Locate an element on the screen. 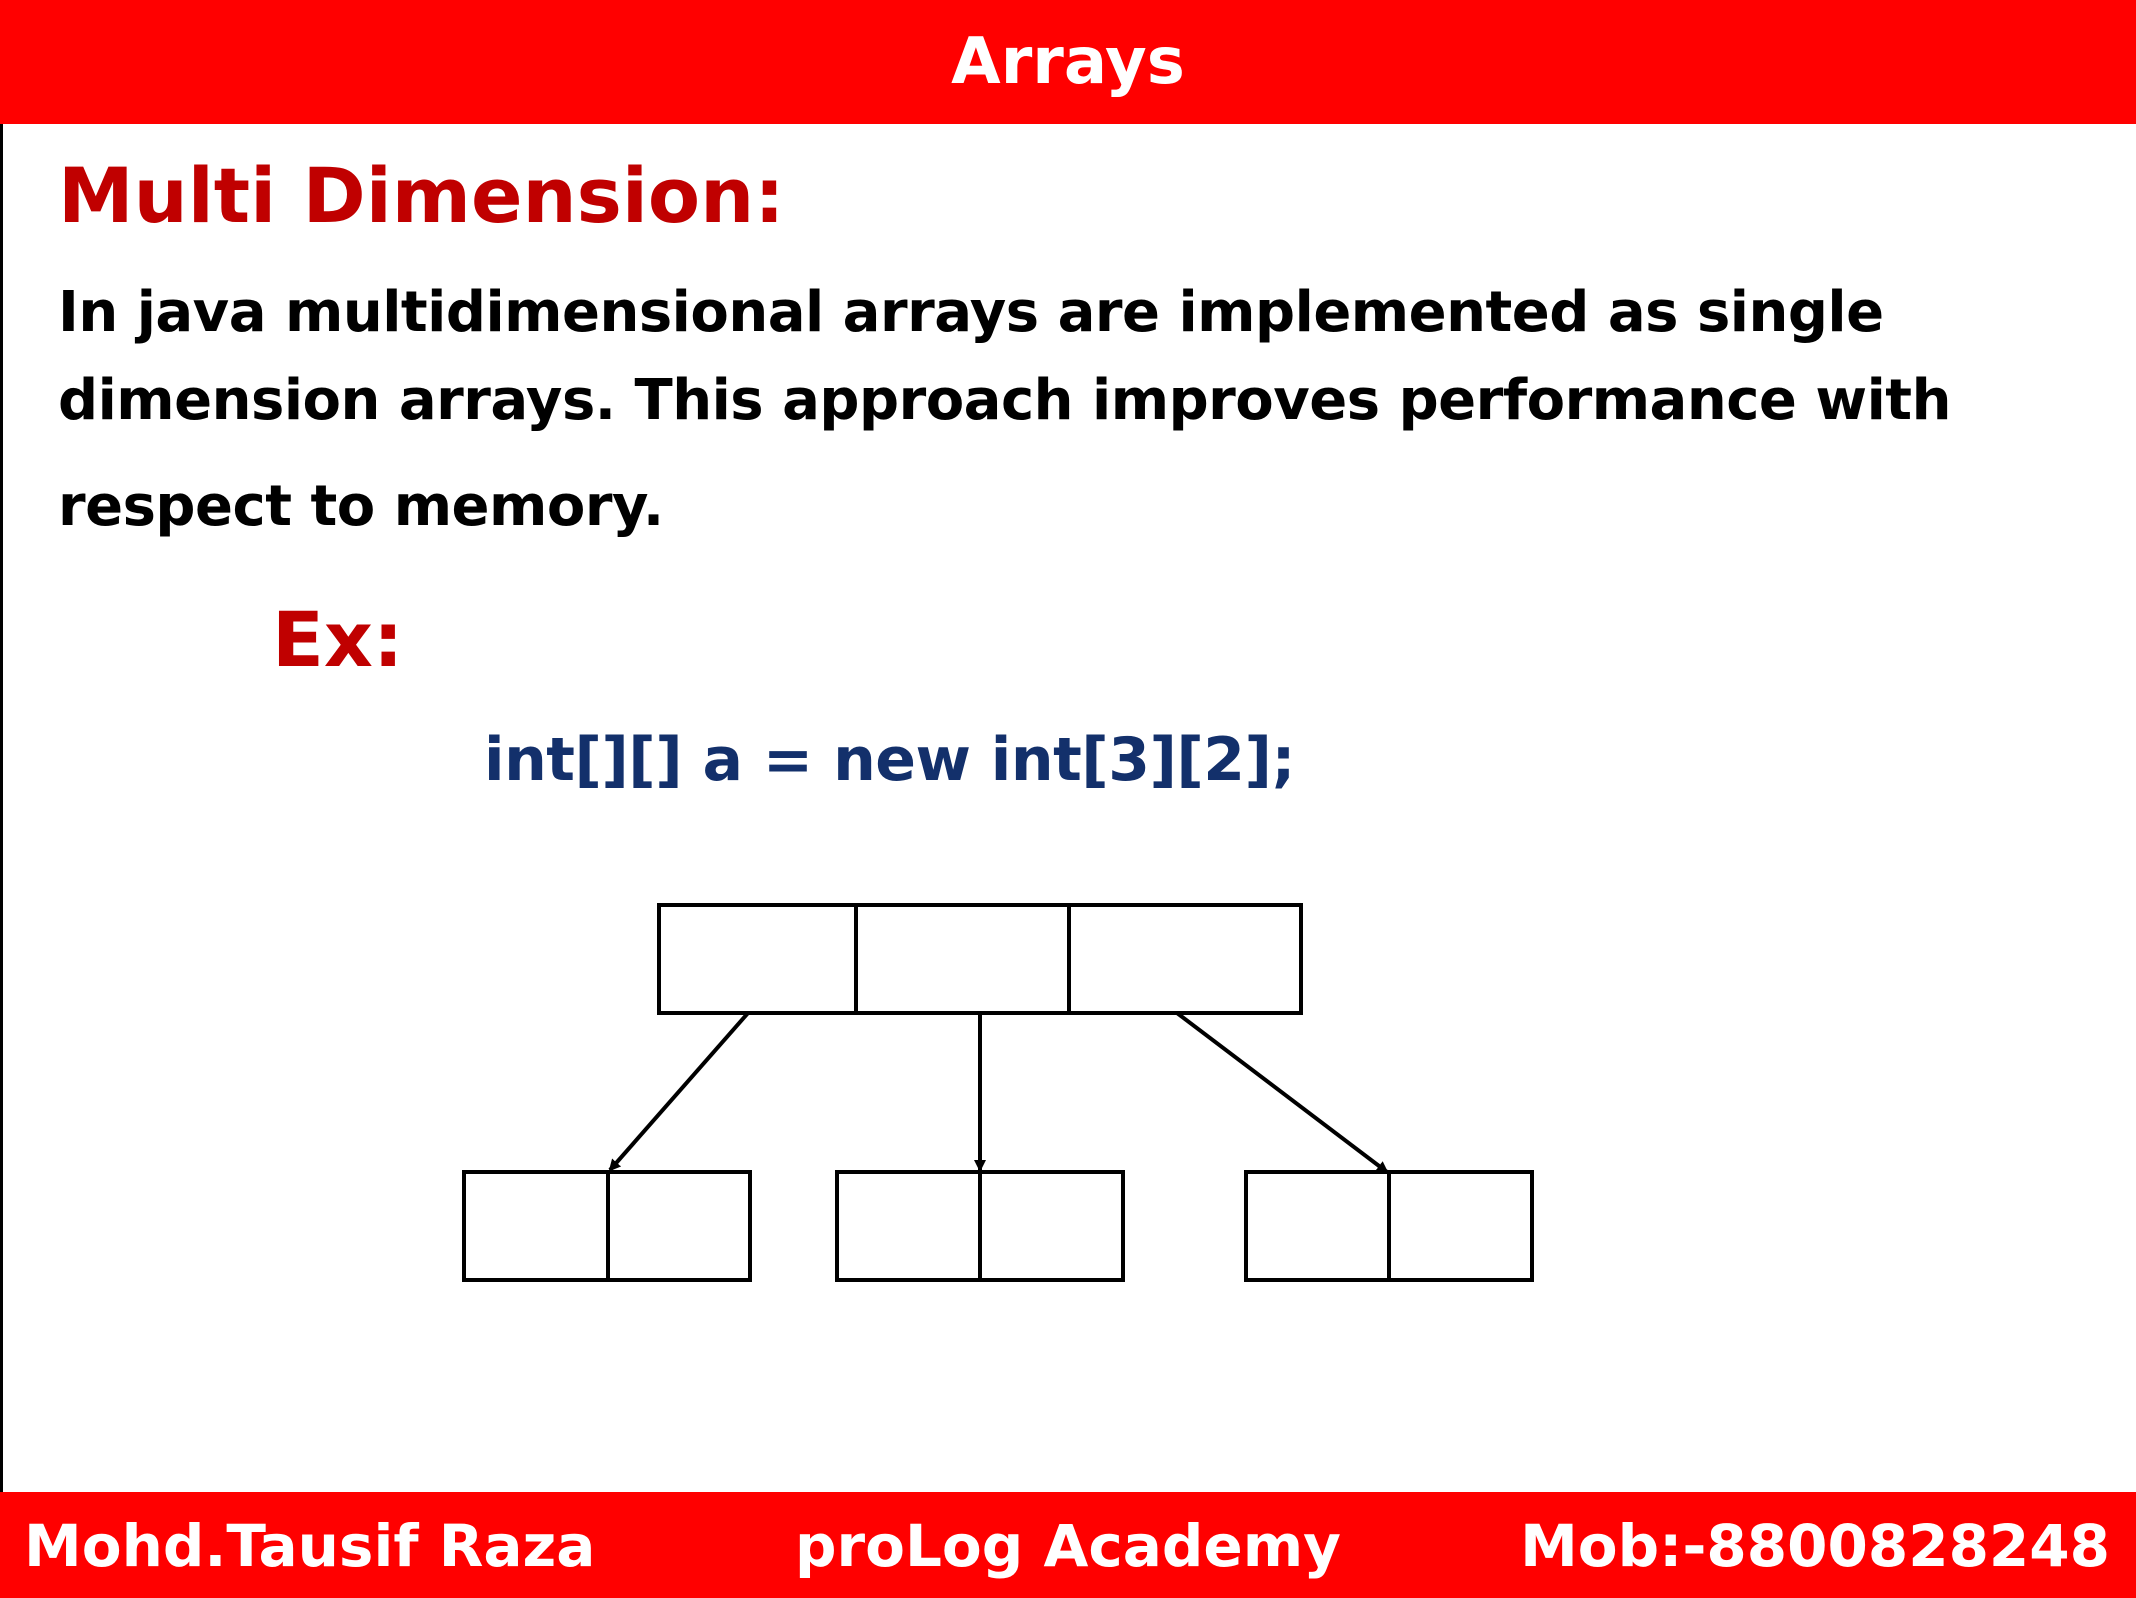 The height and width of the screenshot is (1598, 2136). outer-array is located at coordinates (980, 959).